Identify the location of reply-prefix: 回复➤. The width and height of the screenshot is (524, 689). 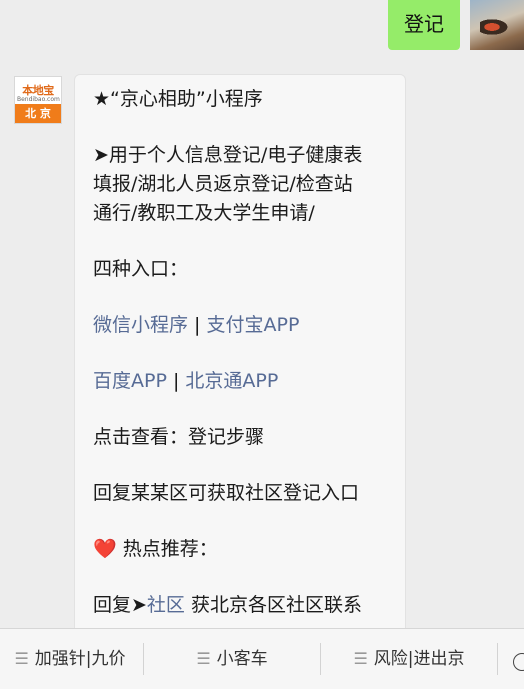
(120, 605).